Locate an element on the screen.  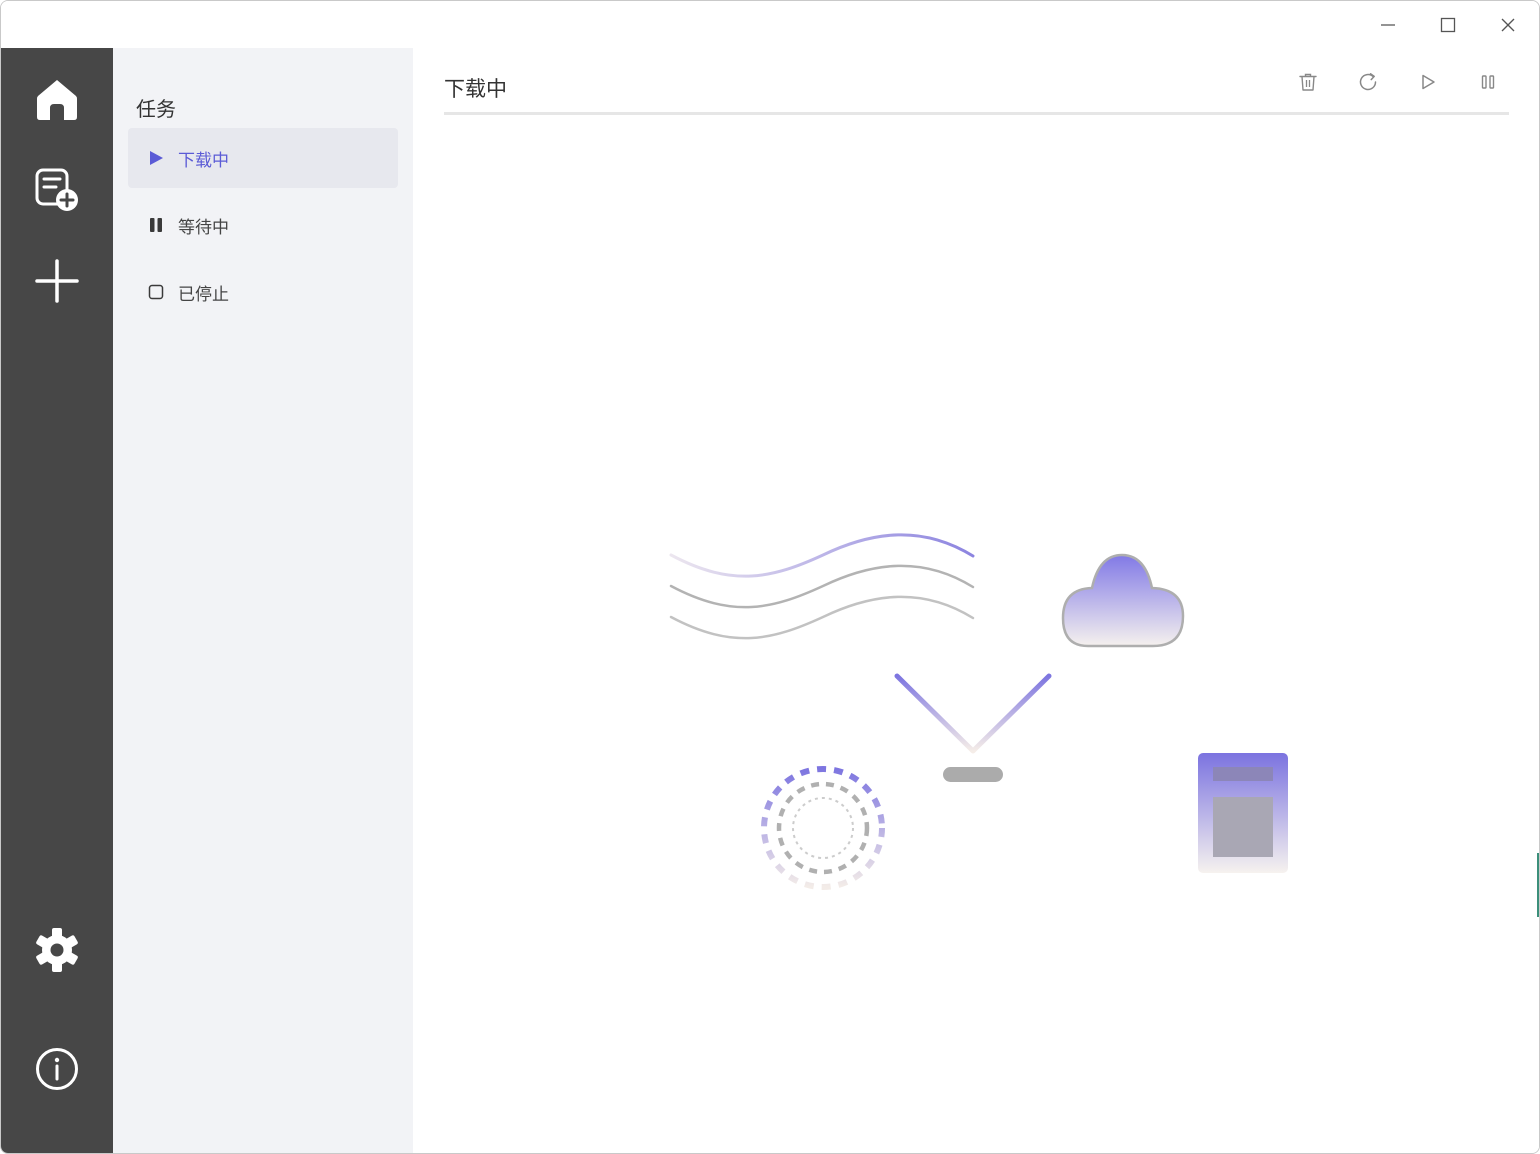
document-card is located at coordinates (1243, 813).